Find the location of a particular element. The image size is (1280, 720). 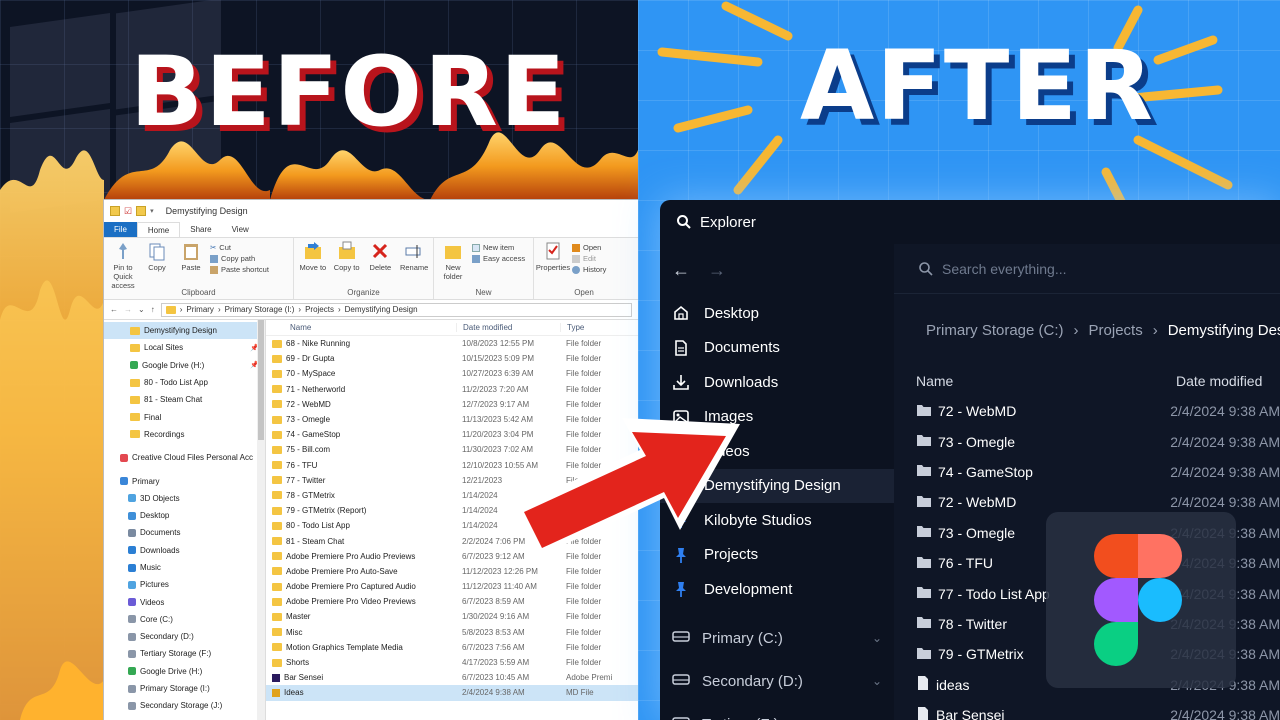

old-nav-item: Primary Storage (I:) is located at coordinates (184, 688).